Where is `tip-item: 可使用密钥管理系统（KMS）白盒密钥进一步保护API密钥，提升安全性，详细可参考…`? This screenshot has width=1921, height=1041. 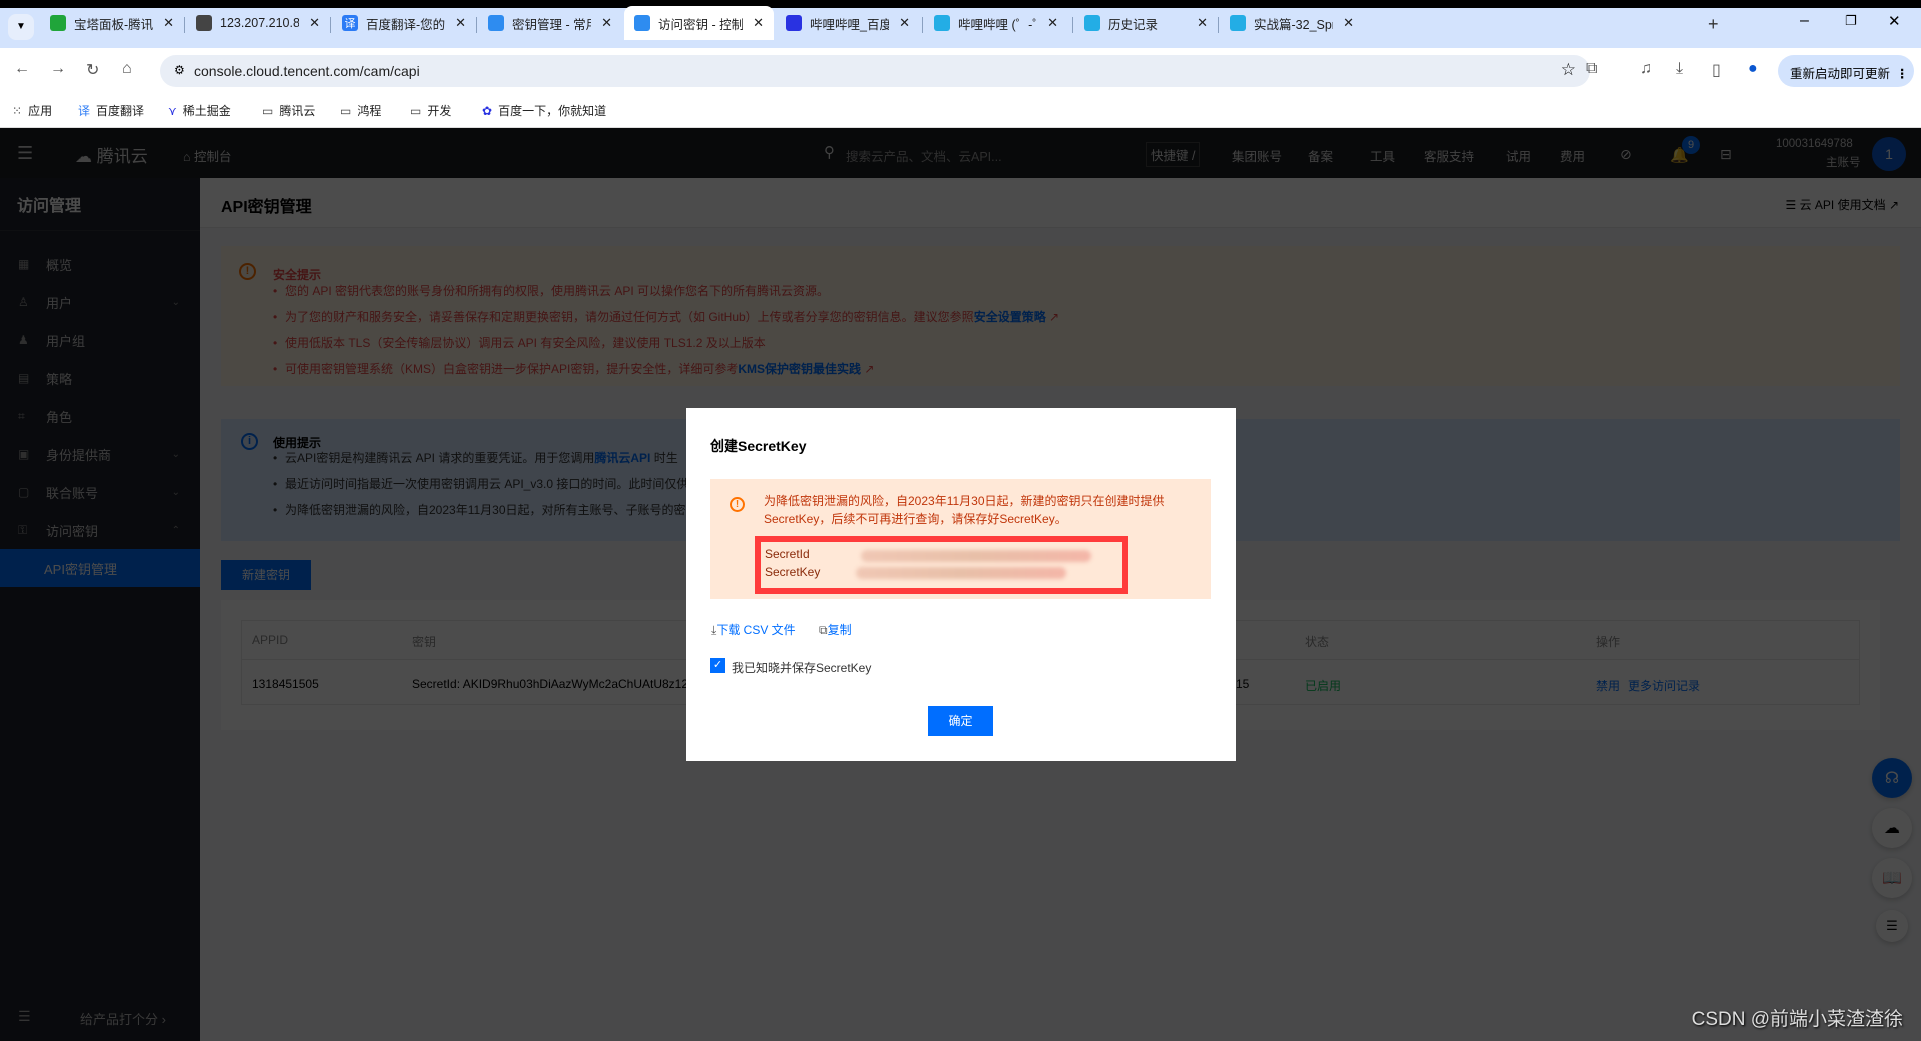 tip-item: 可使用密钥管理系统（KMS）白盒密钥进一步保护API密钥，提升安全性，详细可参考… is located at coordinates (666, 369).